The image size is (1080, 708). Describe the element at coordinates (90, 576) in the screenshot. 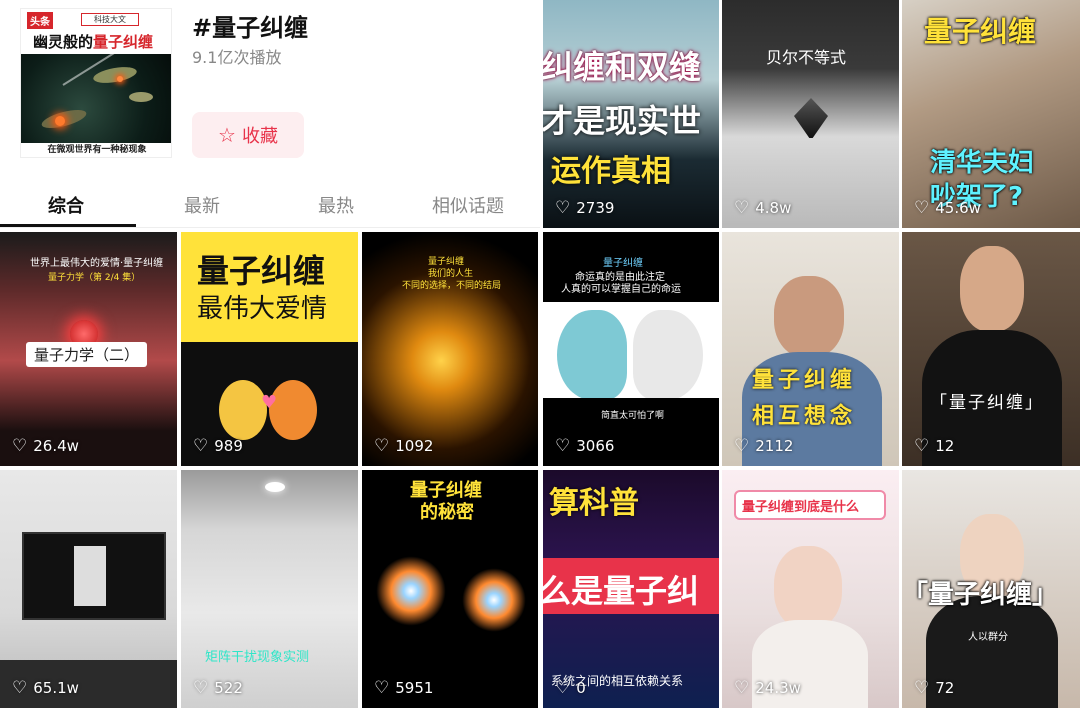

I see `tv-screen-image` at that location.